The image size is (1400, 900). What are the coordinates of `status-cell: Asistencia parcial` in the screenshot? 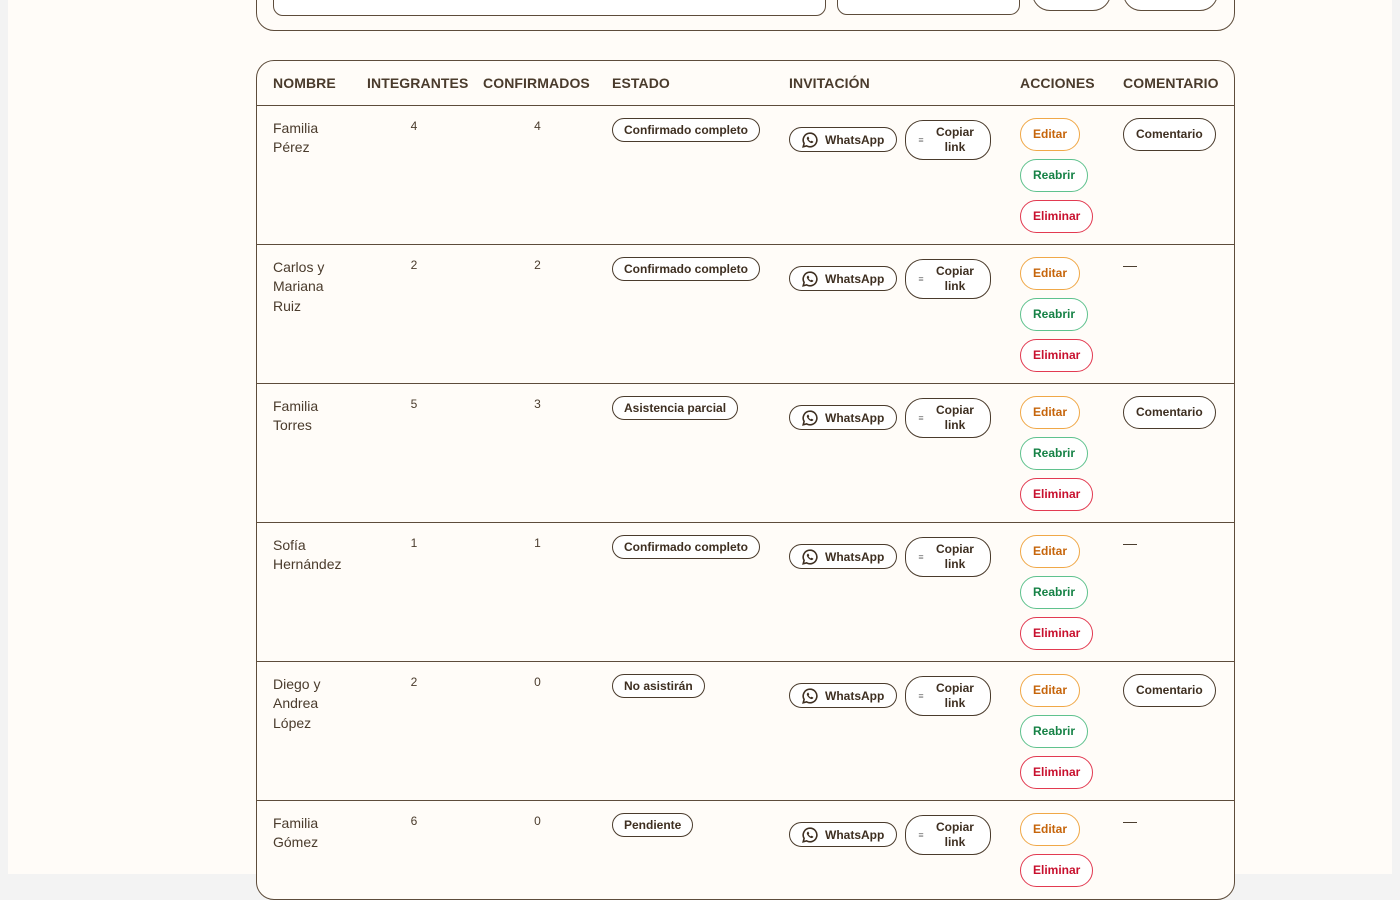 It's located at (685, 453).